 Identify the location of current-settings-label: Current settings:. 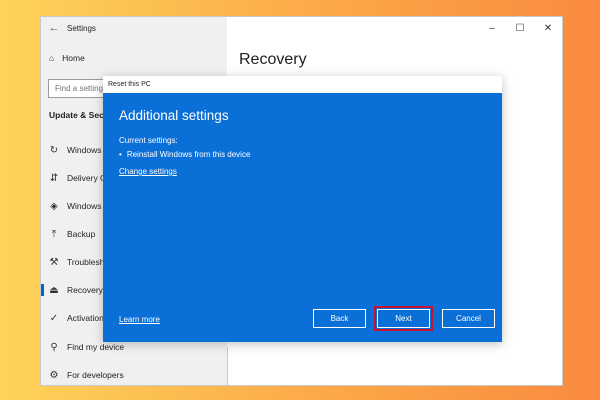
(148, 140).